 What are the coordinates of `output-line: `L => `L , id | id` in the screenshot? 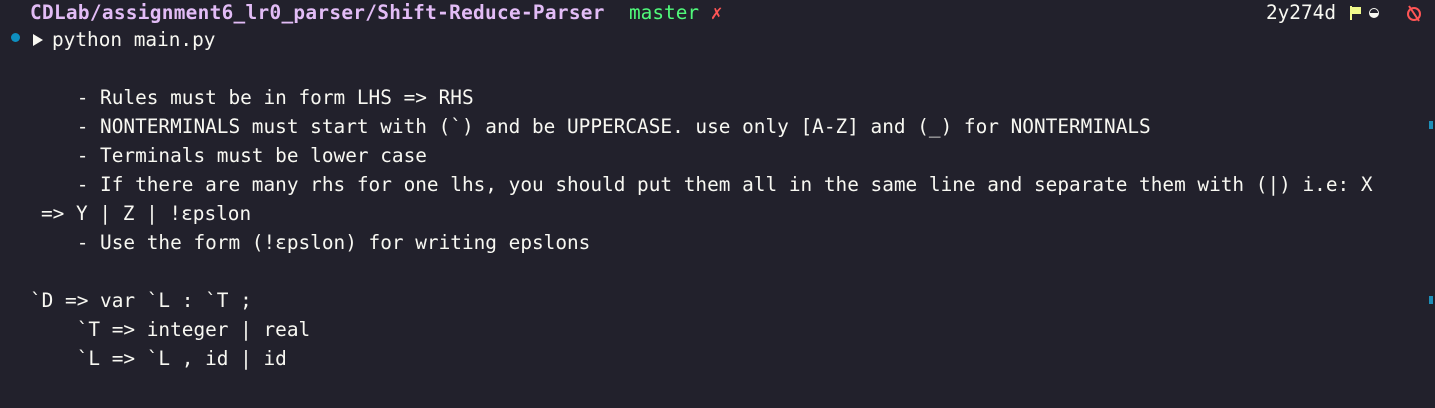 It's located at (158, 358).